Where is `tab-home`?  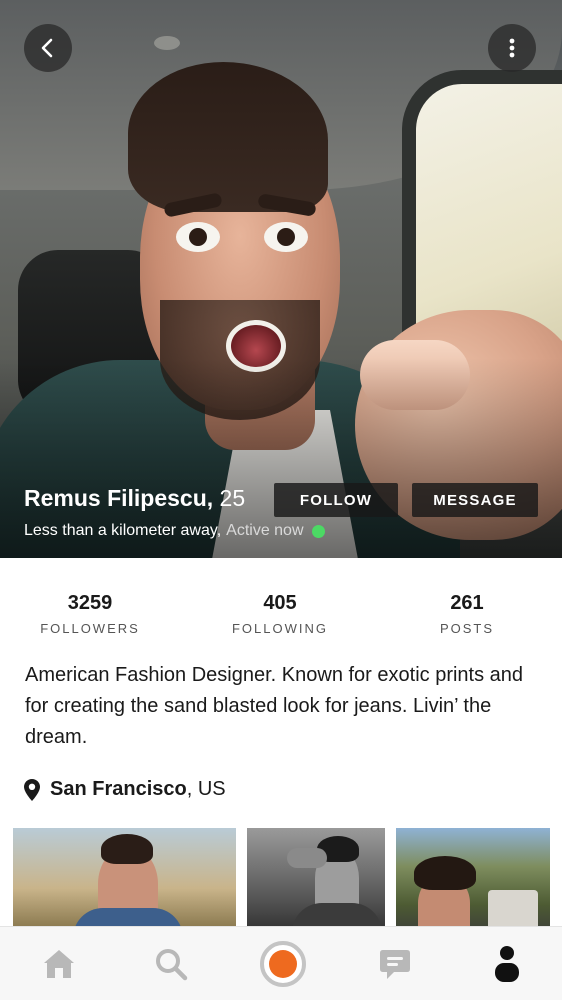
tab-home is located at coordinates (59, 963).